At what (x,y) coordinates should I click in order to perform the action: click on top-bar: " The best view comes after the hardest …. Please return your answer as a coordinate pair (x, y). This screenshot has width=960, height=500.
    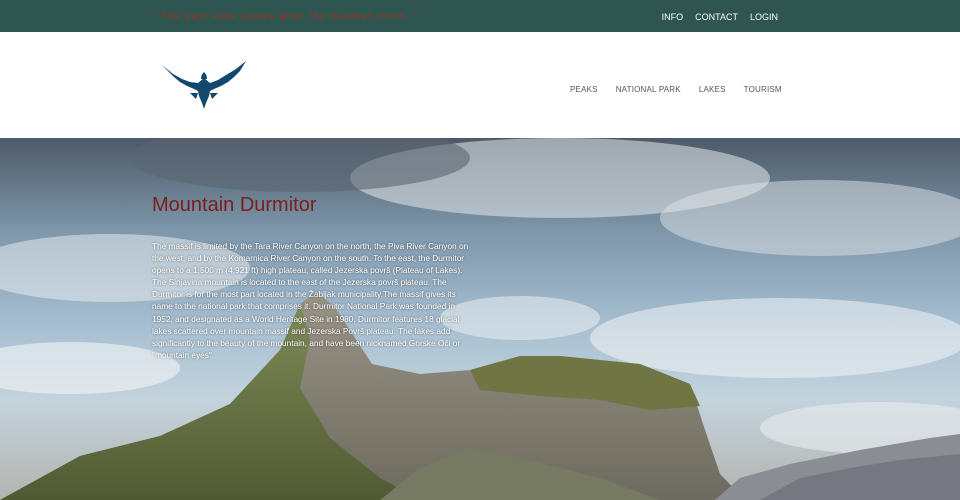
    Looking at the image, I should click on (480, 16).